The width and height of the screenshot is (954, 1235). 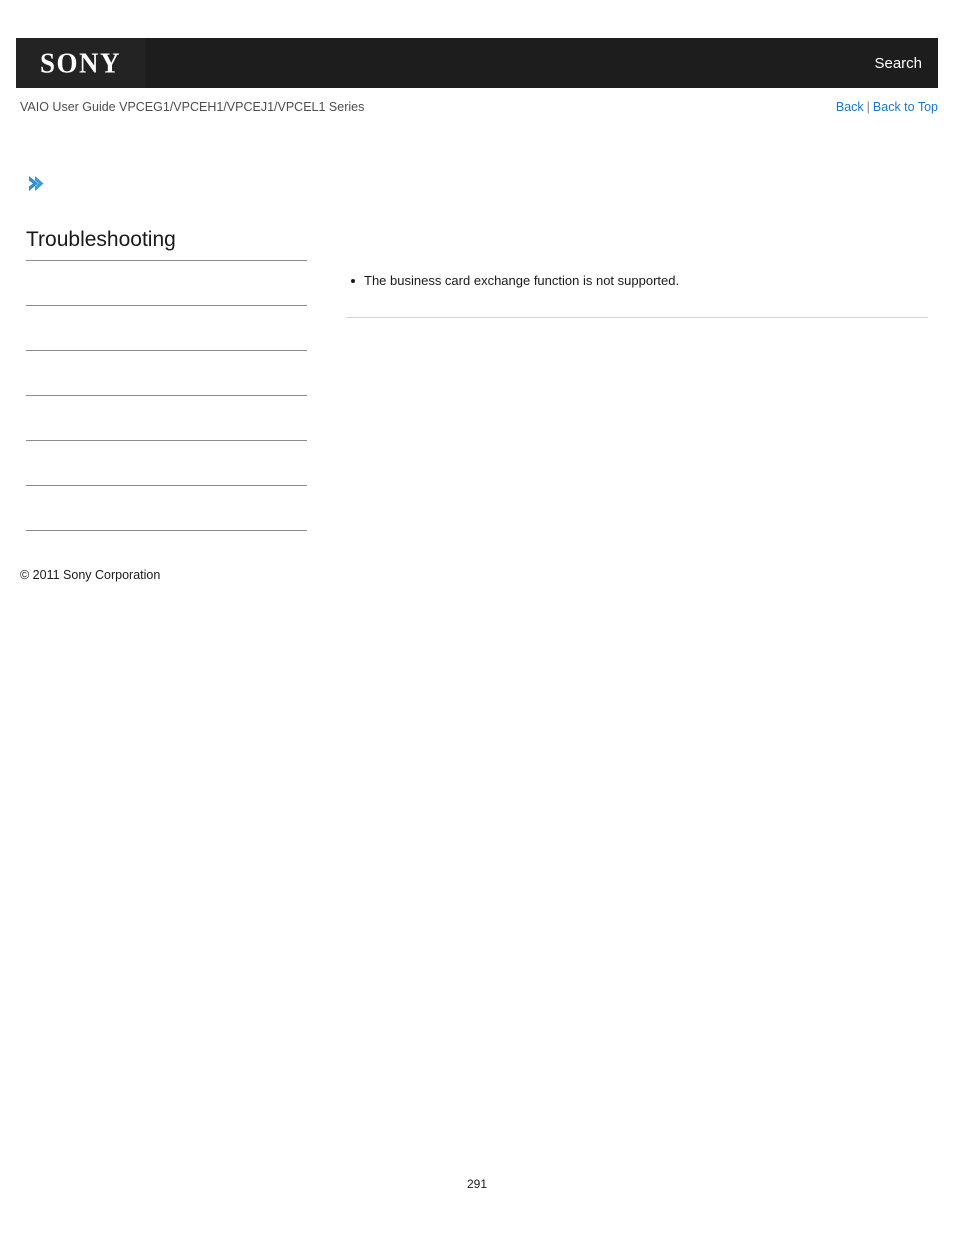 I want to click on back-to-top-link: Back to Top, so click(x=905, y=107).